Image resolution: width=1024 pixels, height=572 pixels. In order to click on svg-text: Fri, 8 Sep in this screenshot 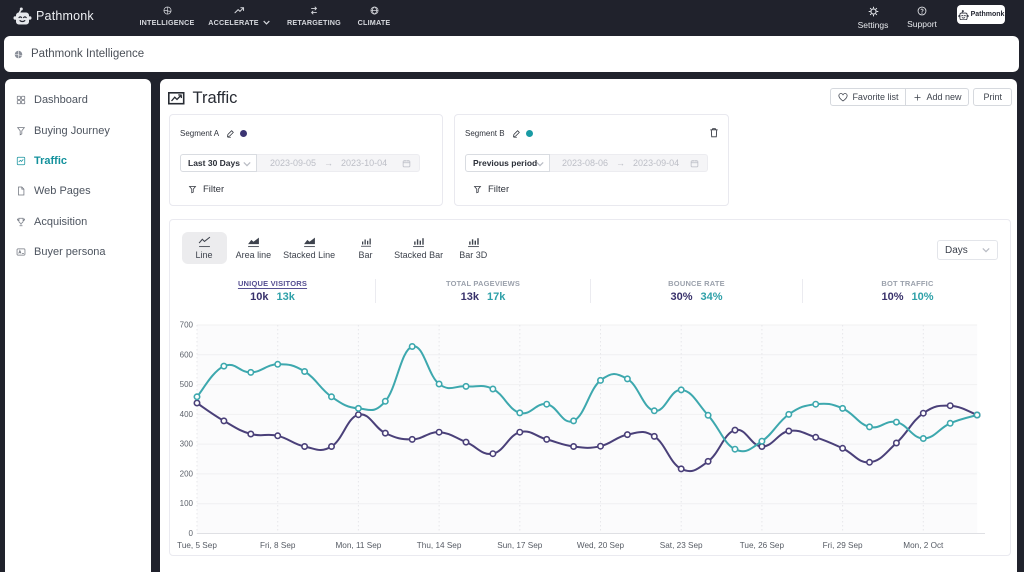, I will do `click(278, 545)`.